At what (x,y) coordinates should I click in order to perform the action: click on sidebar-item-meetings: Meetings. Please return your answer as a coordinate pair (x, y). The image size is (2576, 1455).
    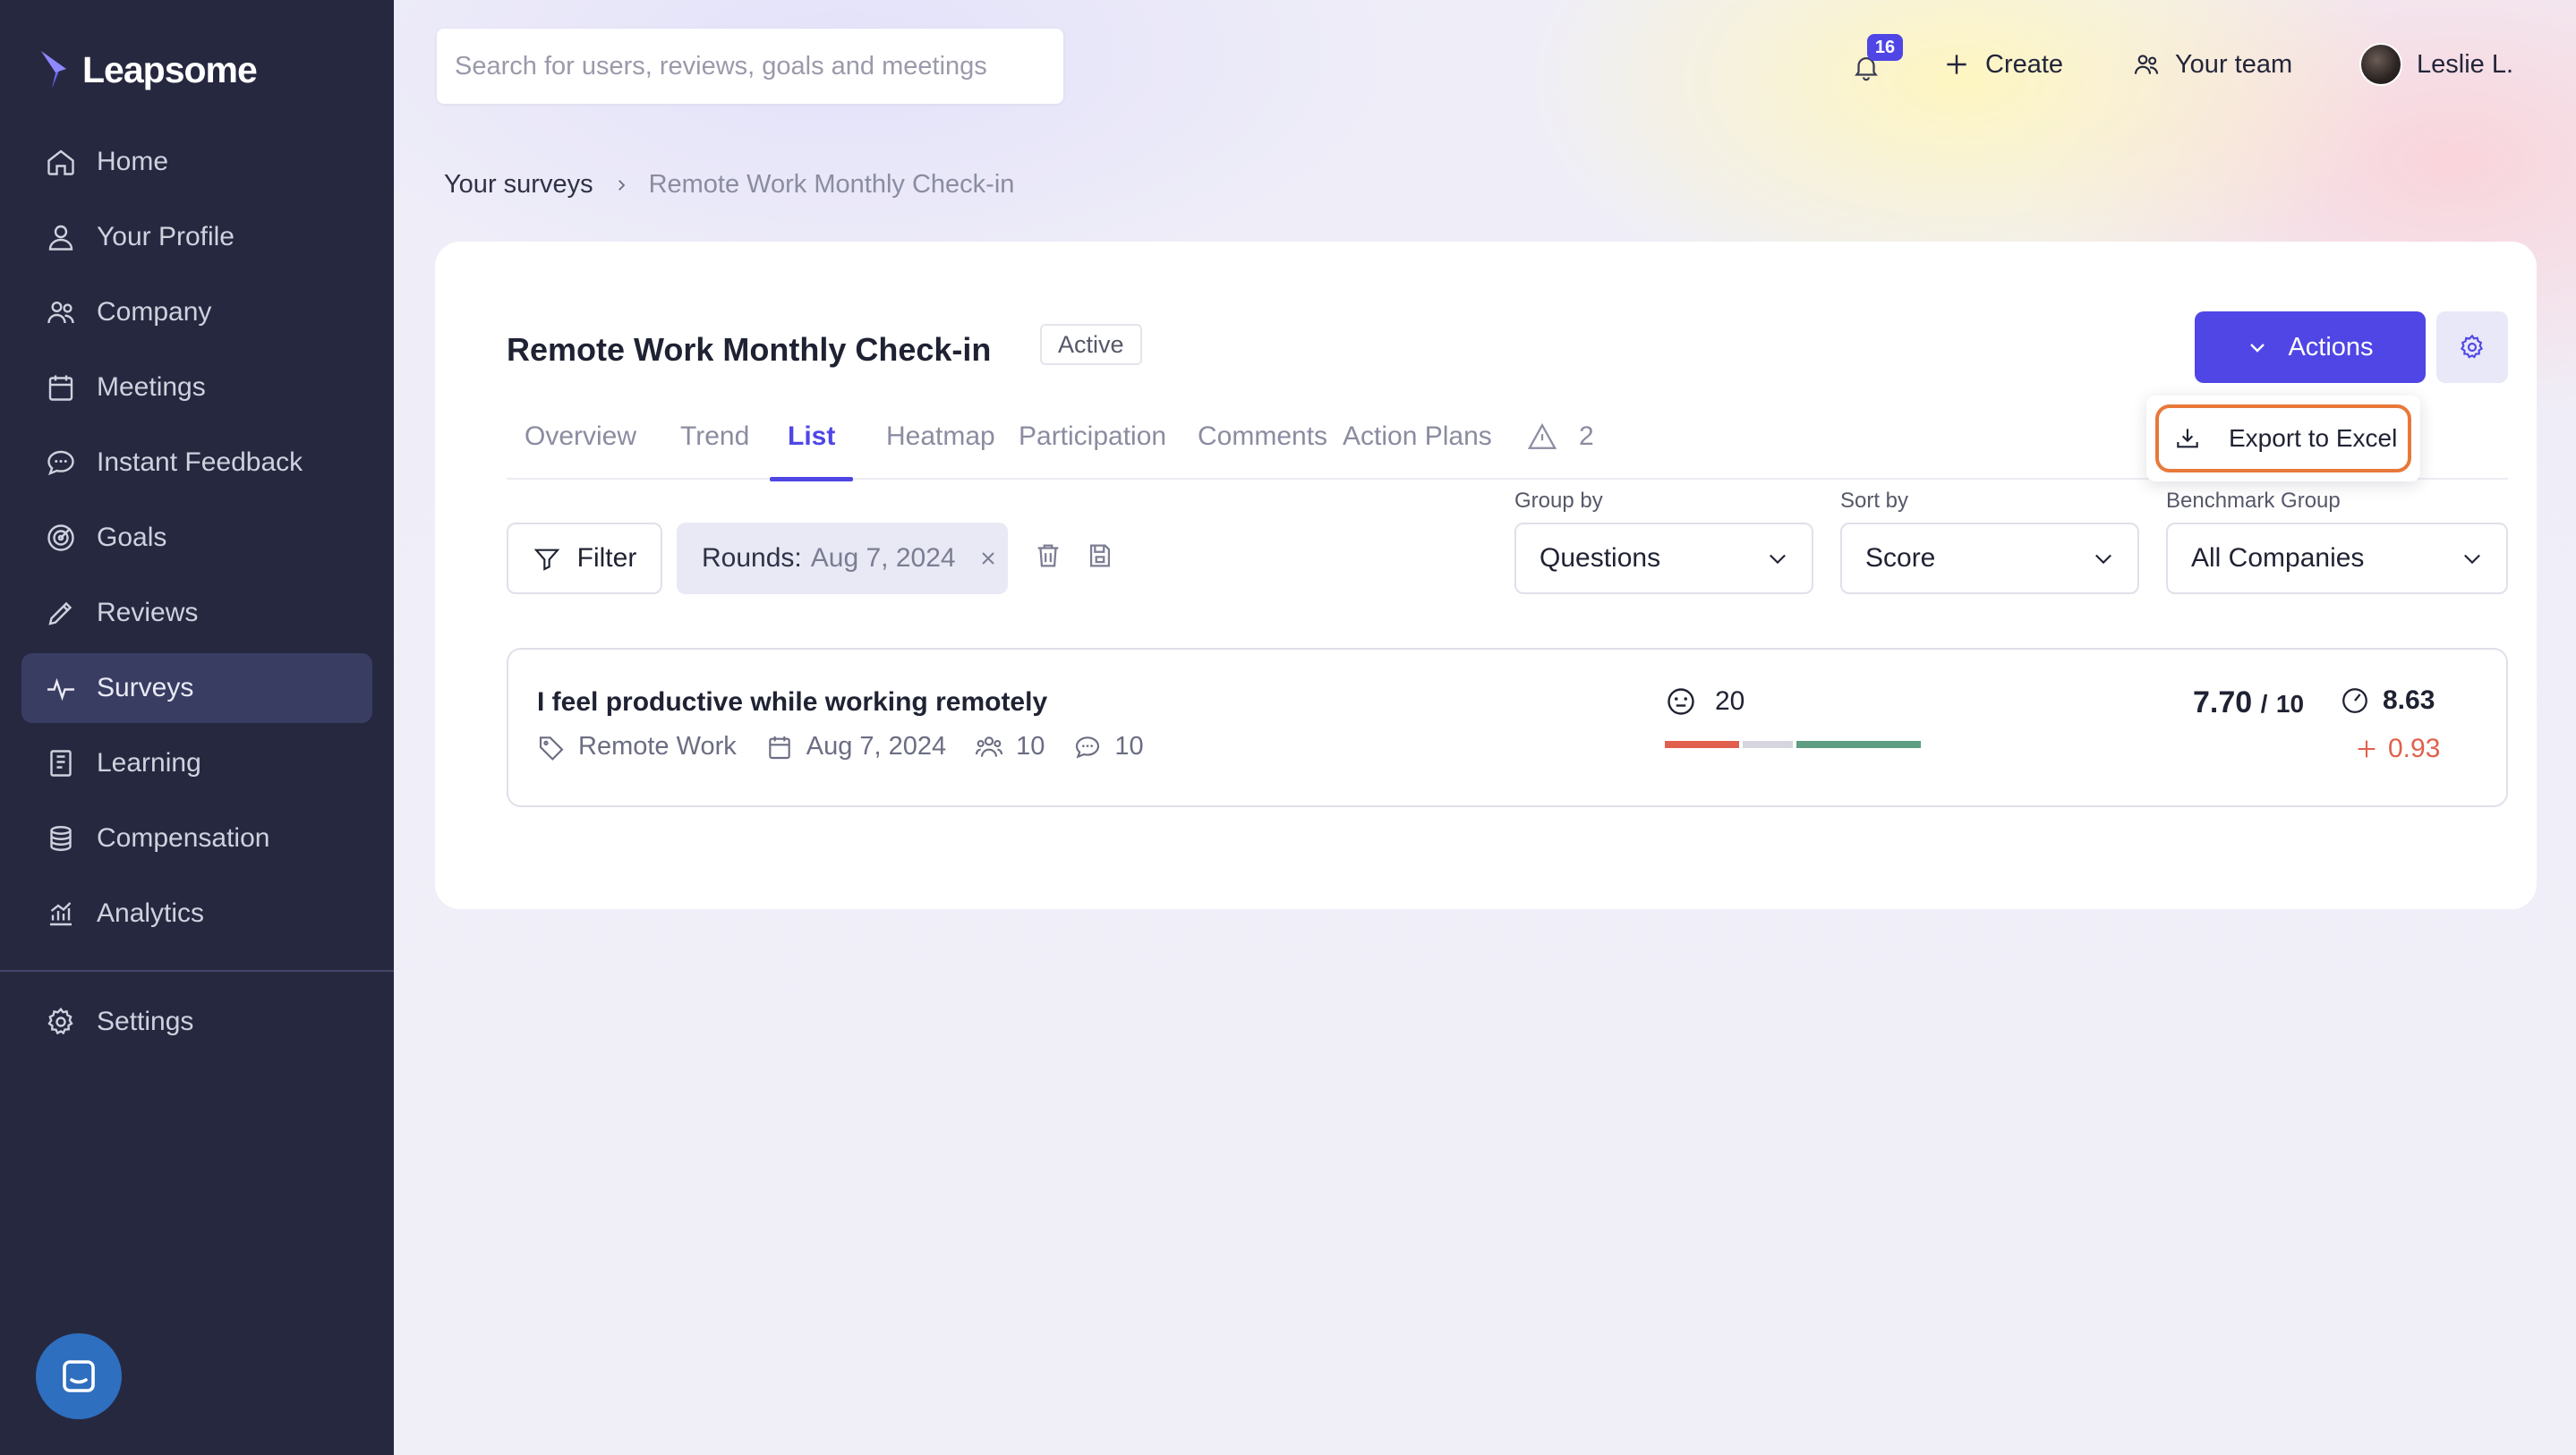
    Looking at the image, I should click on (196, 387).